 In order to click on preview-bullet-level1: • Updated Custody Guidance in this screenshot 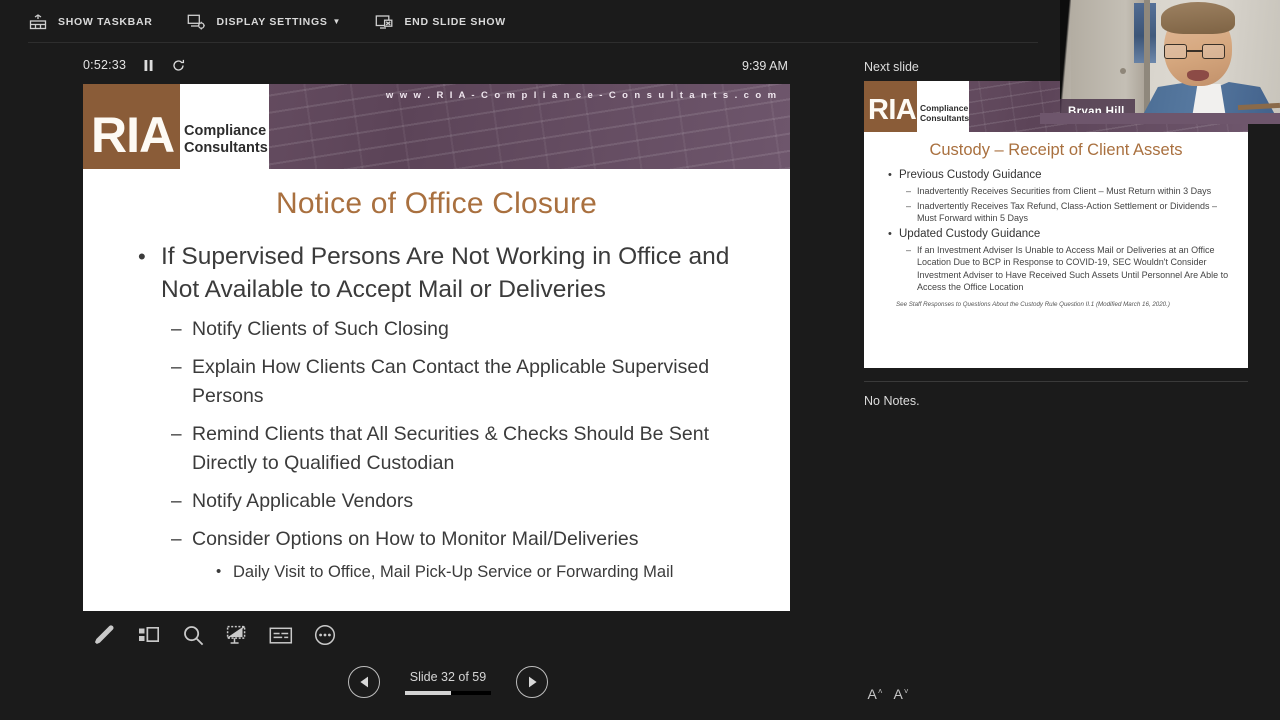, I will do `click(1063, 234)`.